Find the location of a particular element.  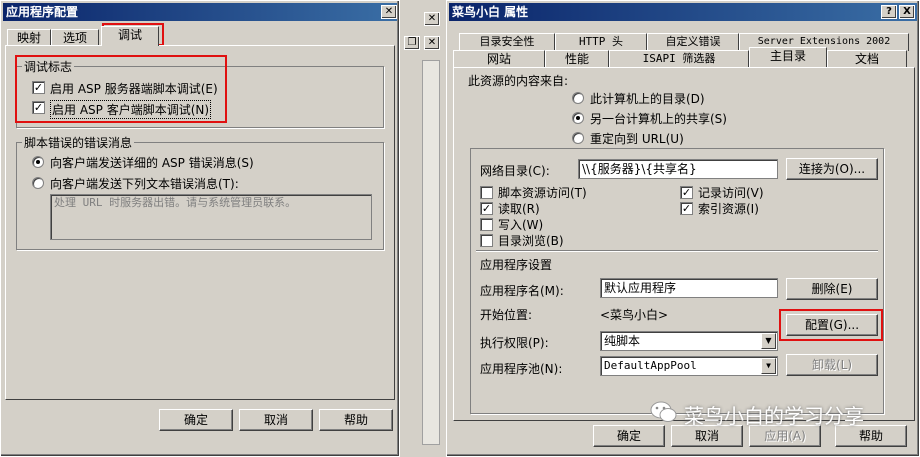

log-visits-label: 记录访问(V) is located at coordinates (731, 193).